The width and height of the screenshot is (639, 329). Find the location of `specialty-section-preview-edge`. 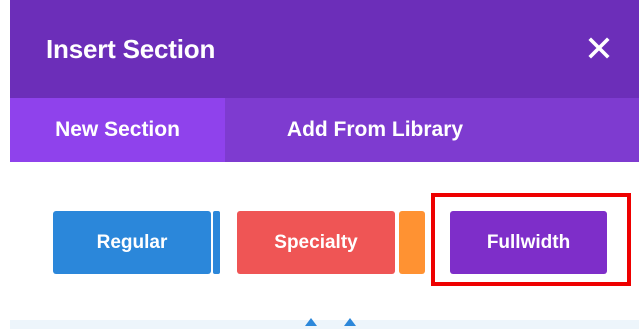

specialty-section-preview-edge is located at coordinates (412, 242).